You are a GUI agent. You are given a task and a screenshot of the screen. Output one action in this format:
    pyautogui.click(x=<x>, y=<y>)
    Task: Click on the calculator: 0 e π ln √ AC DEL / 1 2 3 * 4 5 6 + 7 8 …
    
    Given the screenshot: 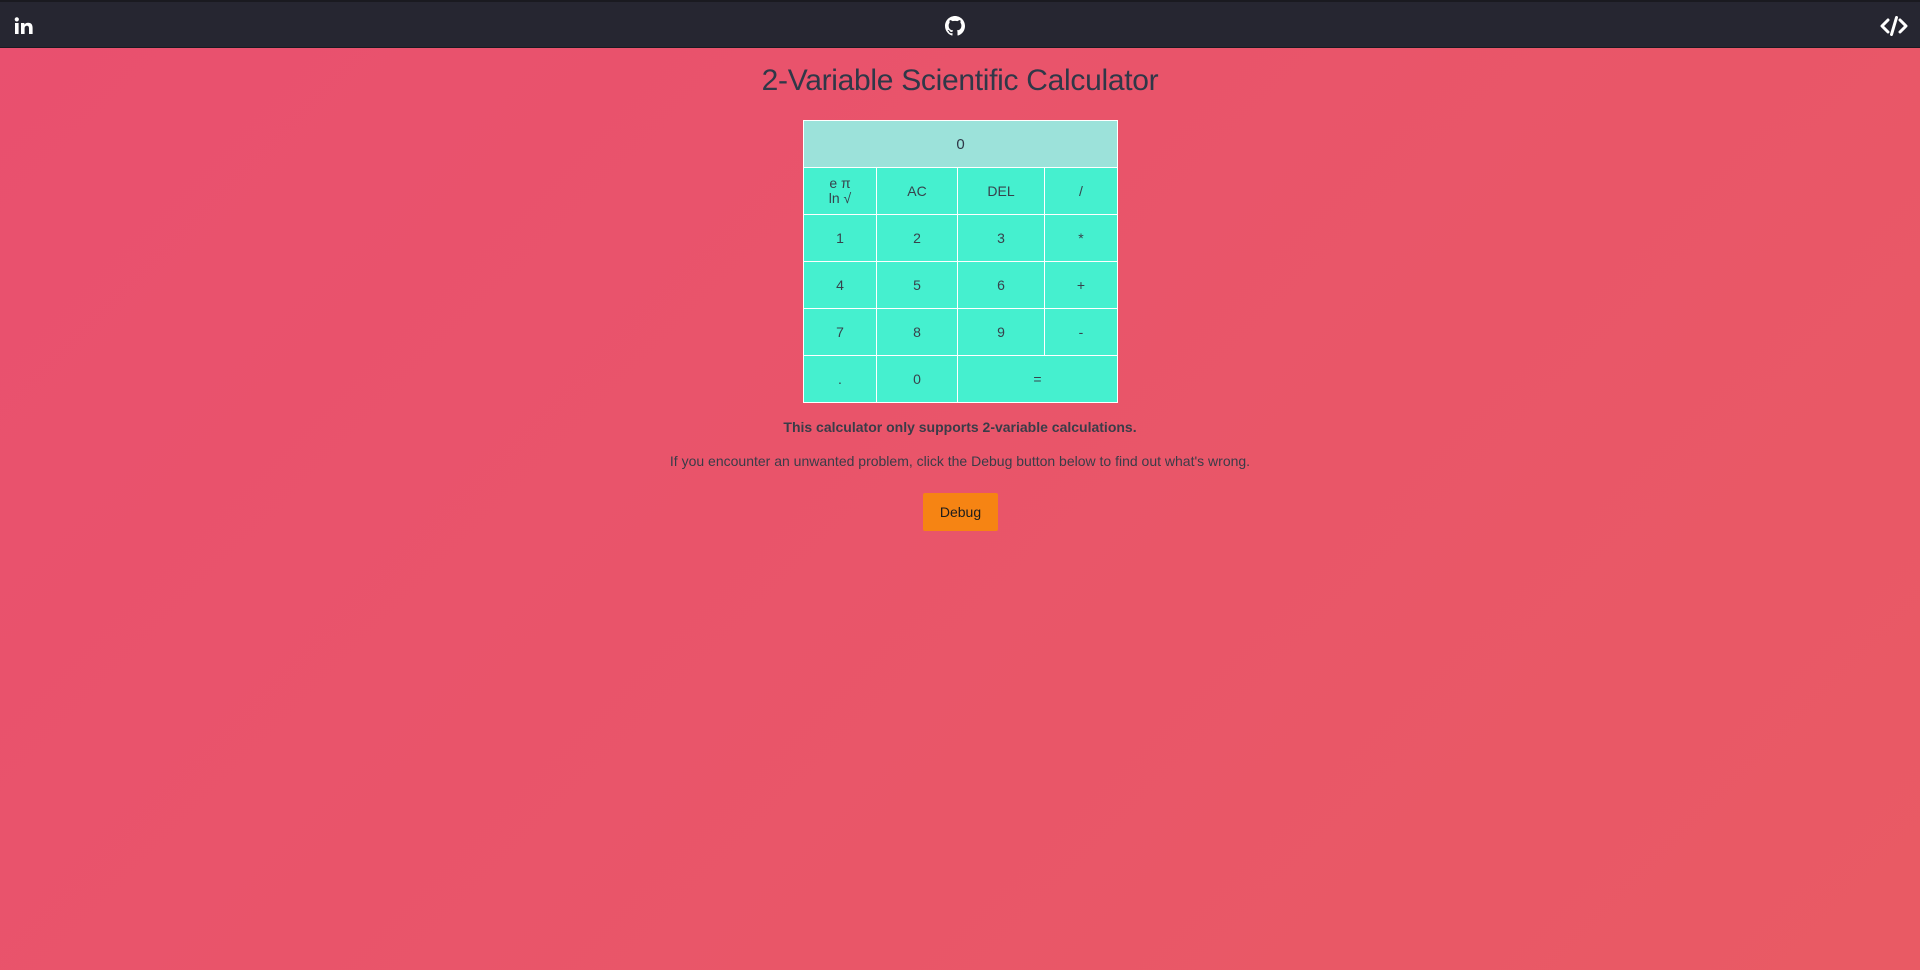 What is the action you would take?
    pyautogui.click(x=960, y=261)
    